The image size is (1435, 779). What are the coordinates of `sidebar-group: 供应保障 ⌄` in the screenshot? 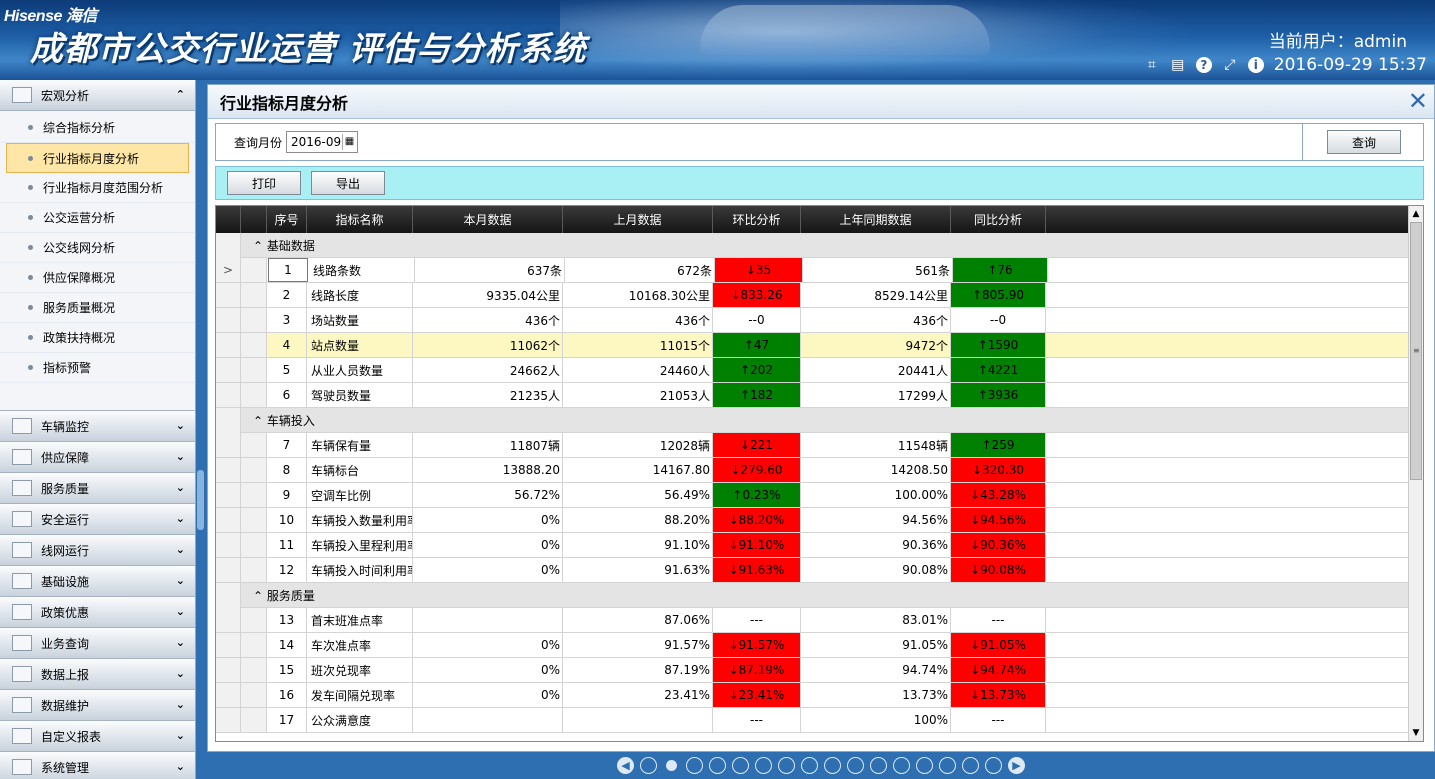 It's located at (97, 457).